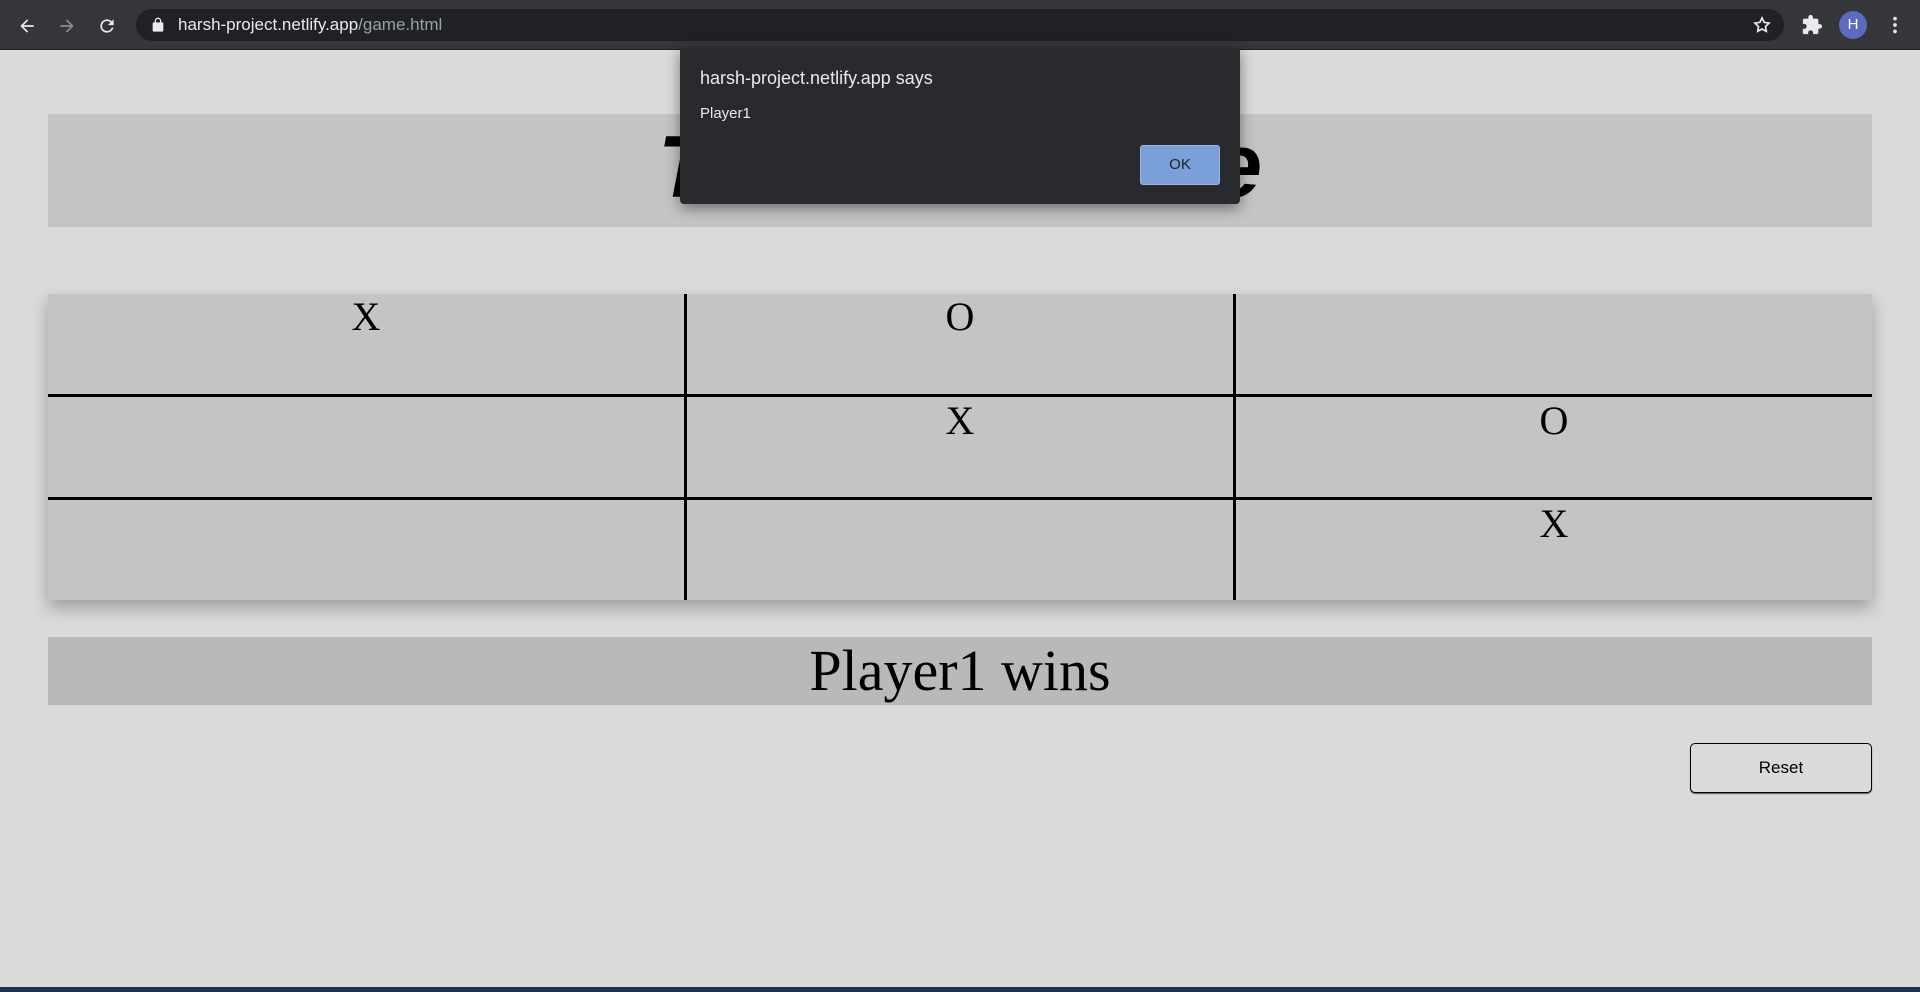 The image size is (1920, 992). What do you see at coordinates (158, 25) in the screenshot?
I see `lock-icon` at bounding box center [158, 25].